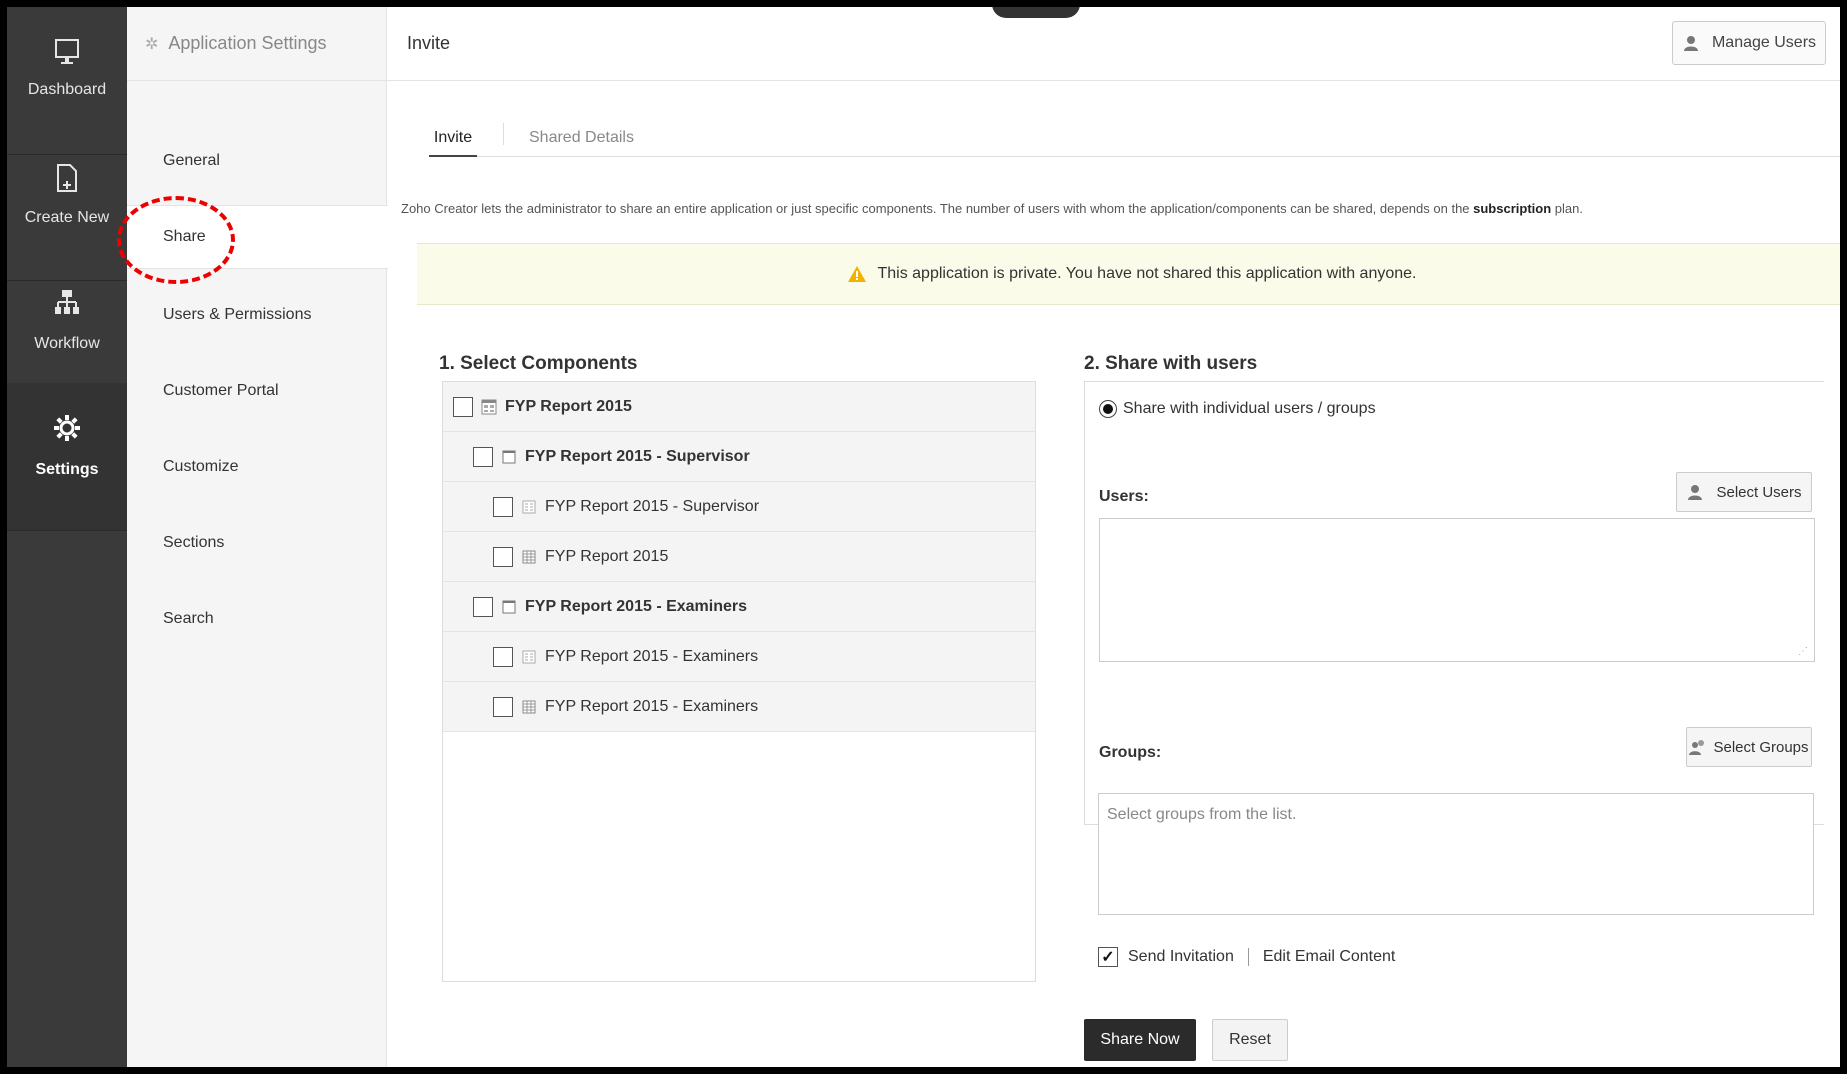 The image size is (1847, 1074). I want to click on side-item-label: General, so click(191, 160).